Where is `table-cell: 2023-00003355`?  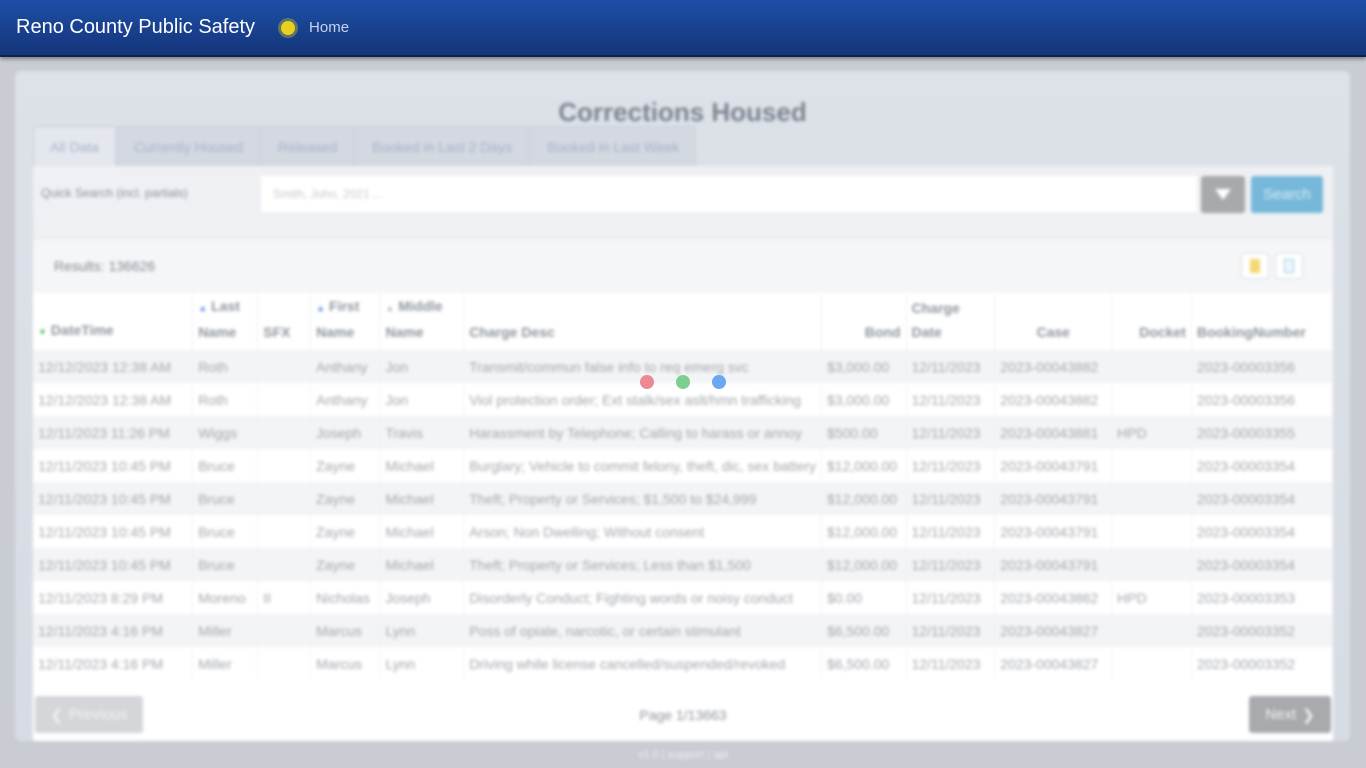
table-cell: 2023-00003355 is located at coordinates (1262, 432).